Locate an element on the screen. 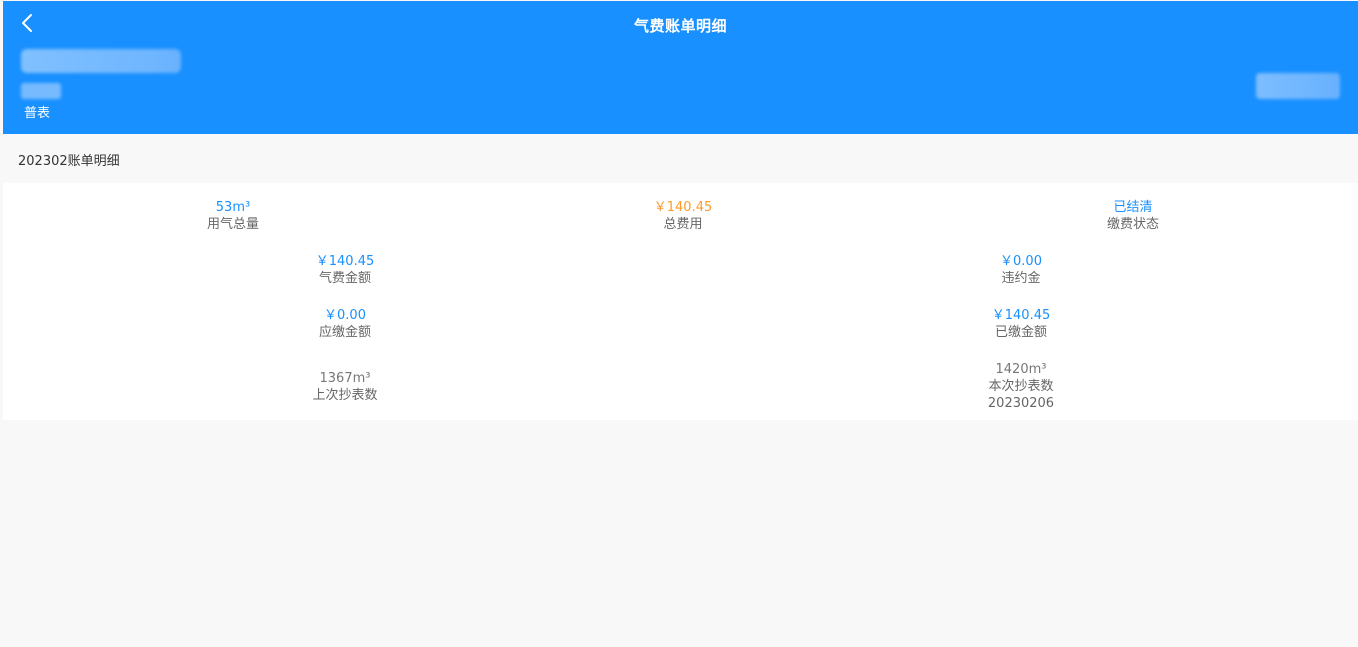  current-reading-date: 20230206 is located at coordinates (1021, 403).